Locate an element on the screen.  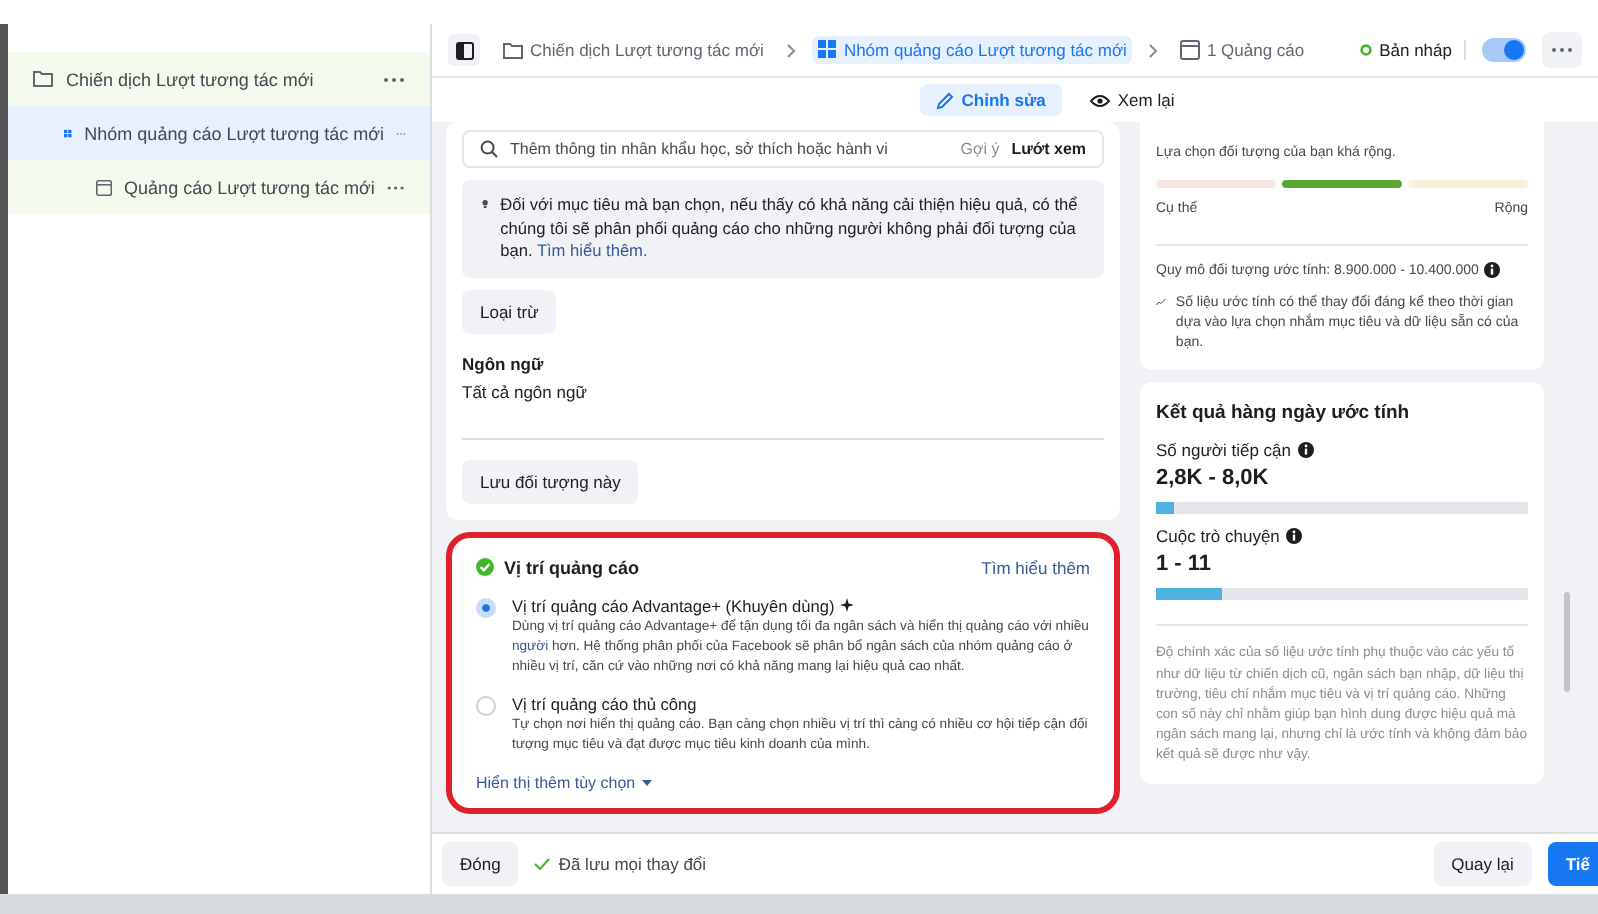
tab: Chỉnh sửa is located at coordinates (990, 100).